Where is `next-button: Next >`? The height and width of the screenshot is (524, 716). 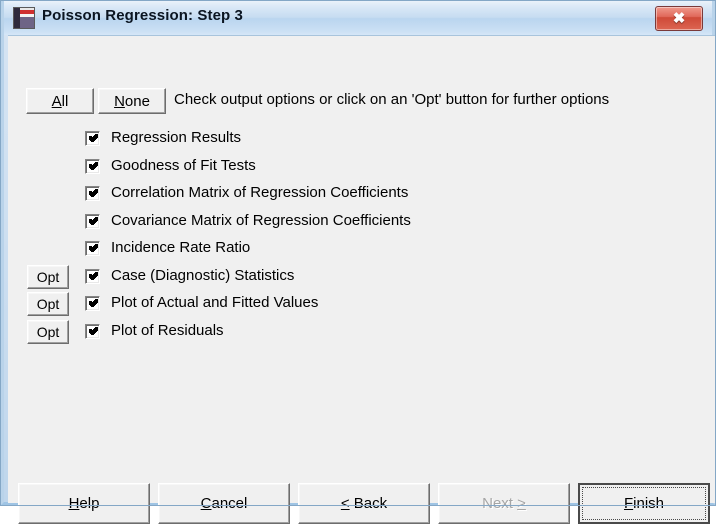
next-button: Next > is located at coordinates (504, 503).